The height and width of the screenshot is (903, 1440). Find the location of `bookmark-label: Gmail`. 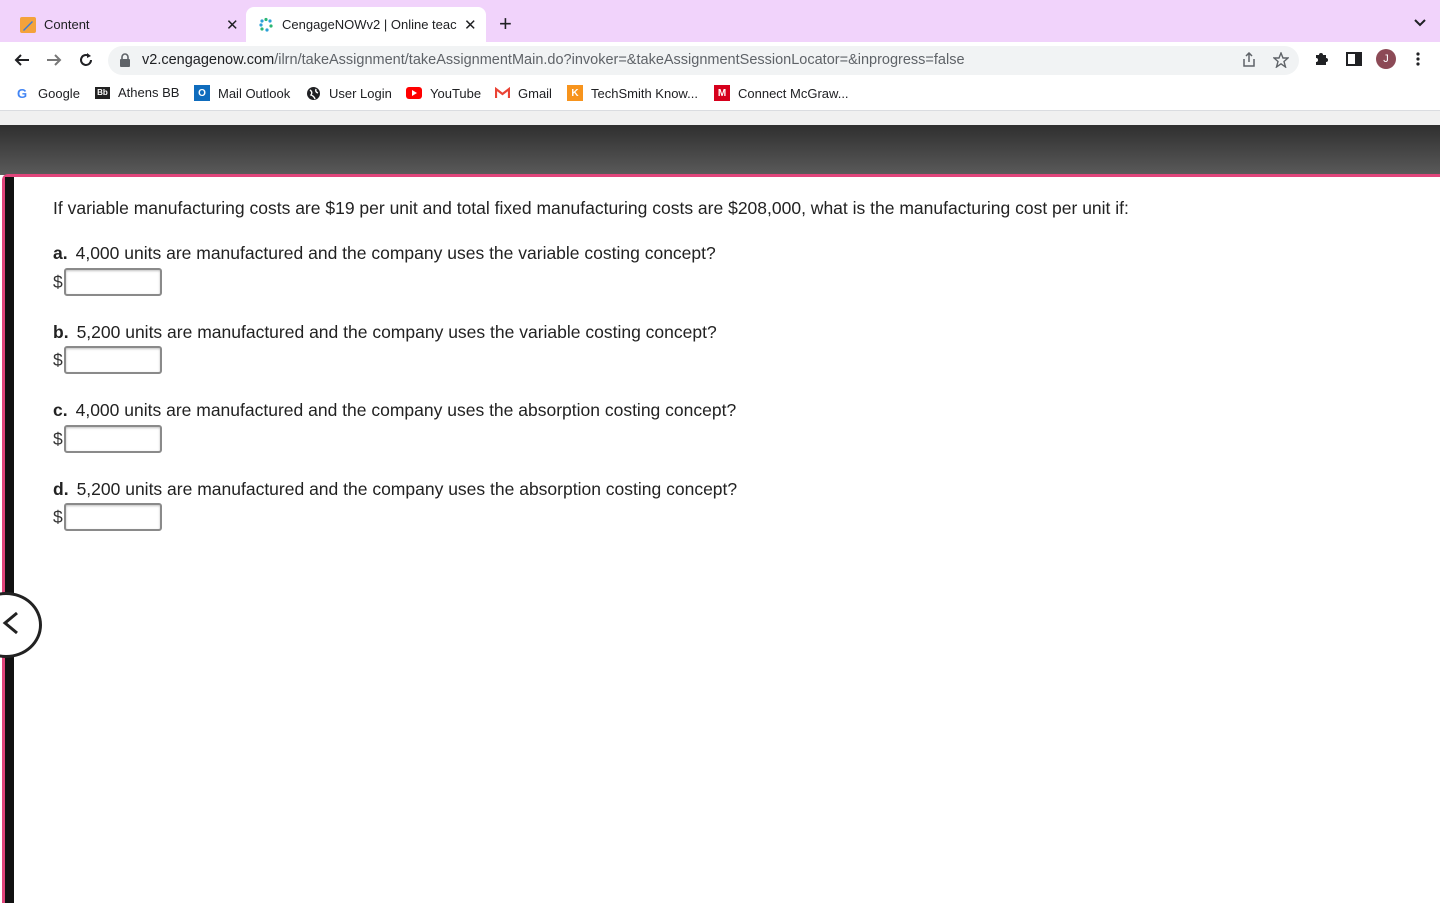

bookmark-label: Gmail is located at coordinates (535, 93).